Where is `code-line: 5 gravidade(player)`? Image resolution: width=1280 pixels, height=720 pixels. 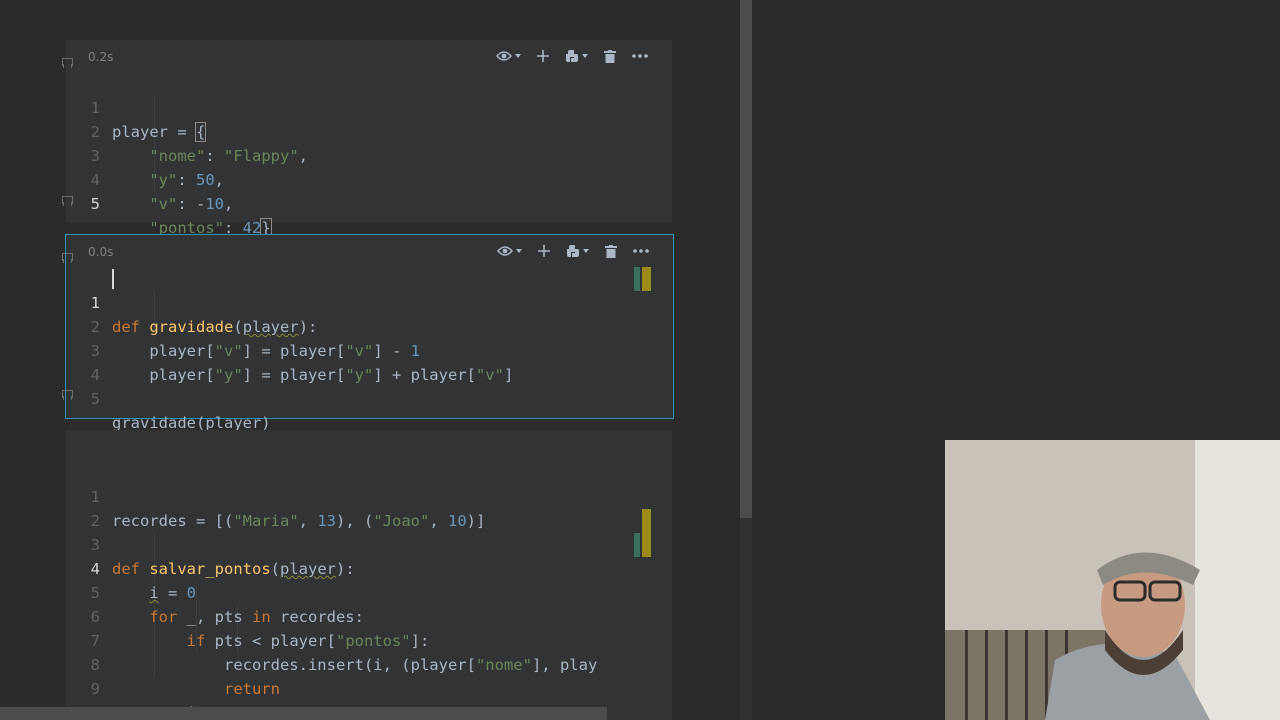 code-line: 5 gravidade(player) is located at coordinates (369, 397).